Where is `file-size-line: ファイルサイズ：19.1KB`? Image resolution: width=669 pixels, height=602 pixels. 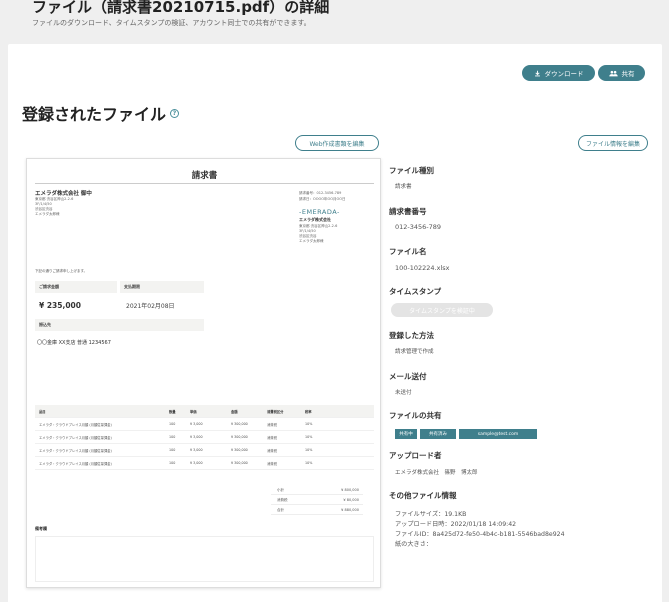
file-size-line: ファイルサイズ：19.1KB is located at coordinates (431, 514).